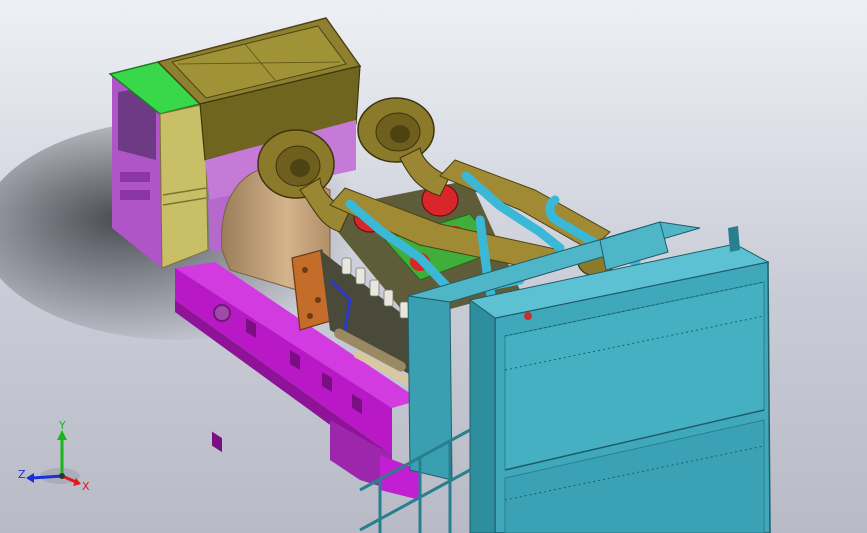  I want to click on triad-z-axis, so click(47, 477).